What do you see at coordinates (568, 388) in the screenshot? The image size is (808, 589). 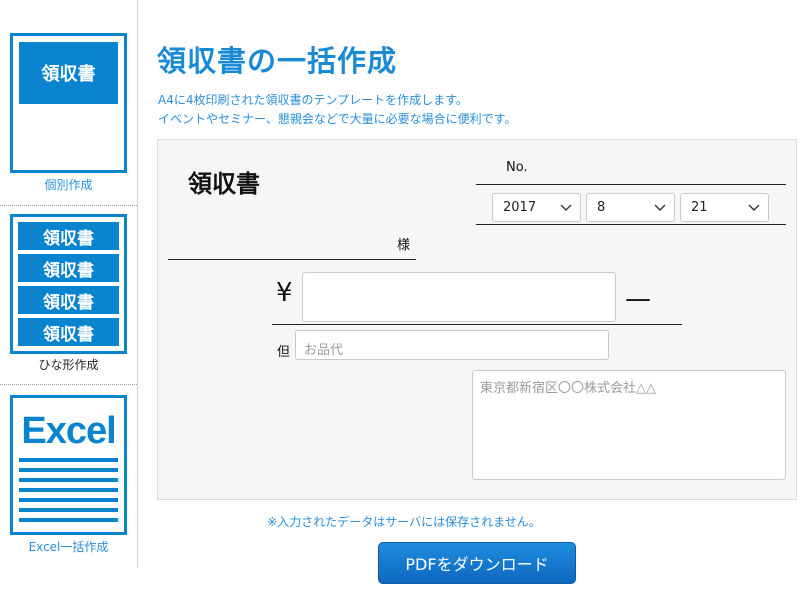 I see `issuer-placeholder: 東京都新宿区〇〇株式会社△△` at bounding box center [568, 388].